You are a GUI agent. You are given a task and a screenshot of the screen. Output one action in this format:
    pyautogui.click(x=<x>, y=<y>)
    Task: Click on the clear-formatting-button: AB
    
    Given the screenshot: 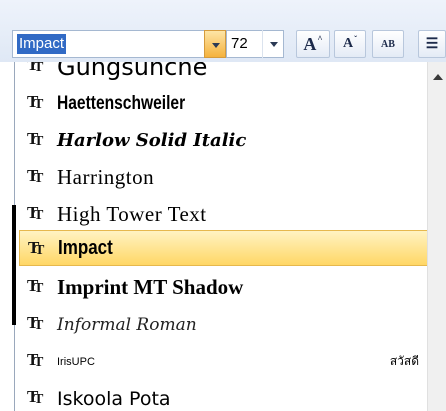 What is the action you would take?
    pyautogui.click(x=388, y=44)
    